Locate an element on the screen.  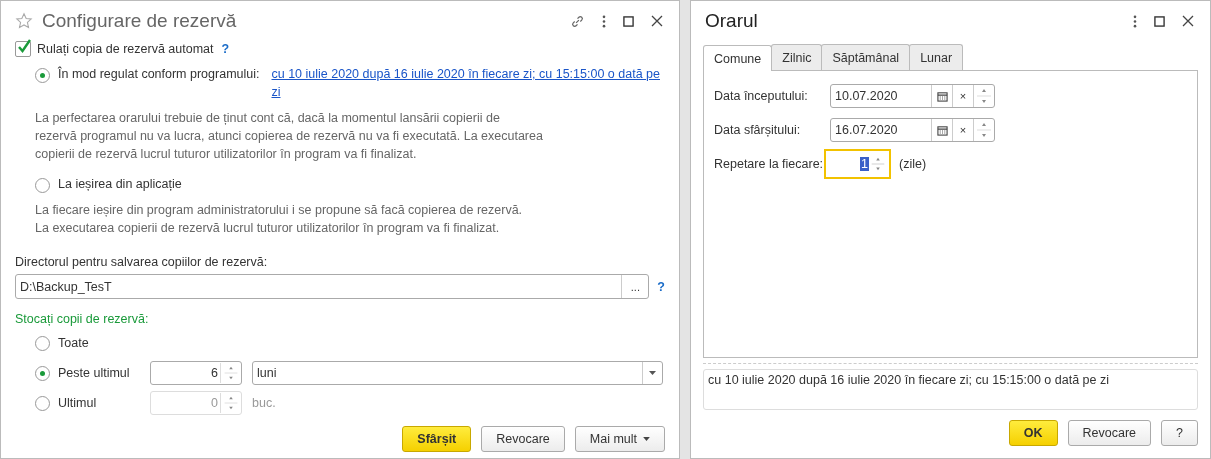
radio-label: Ultimul is located at coordinates (78, 403).